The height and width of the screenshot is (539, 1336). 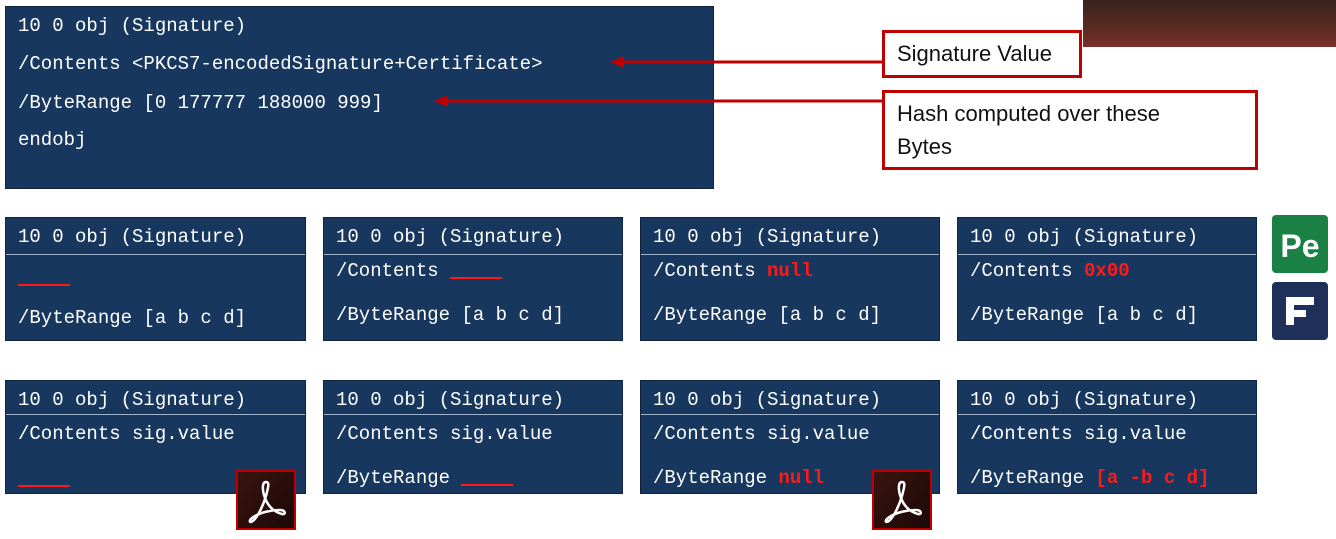 What do you see at coordinates (801, 478) in the screenshot?
I see `byterange-null-value: null` at bounding box center [801, 478].